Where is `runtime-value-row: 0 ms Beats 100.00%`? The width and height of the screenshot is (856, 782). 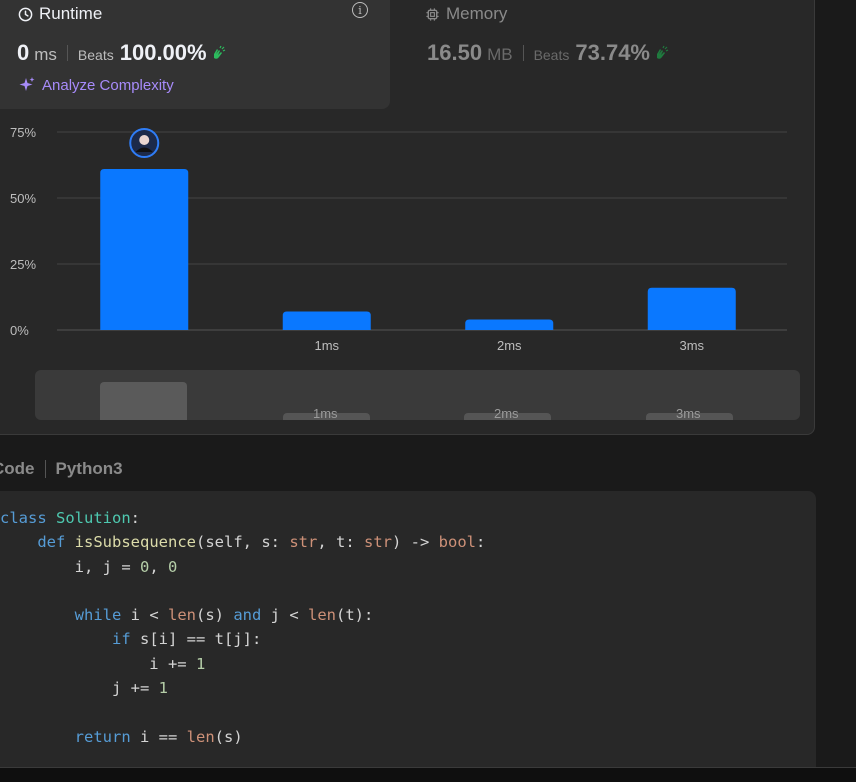
runtime-value-row: 0 ms Beats 100.00% is located at coordinates (122, 53).